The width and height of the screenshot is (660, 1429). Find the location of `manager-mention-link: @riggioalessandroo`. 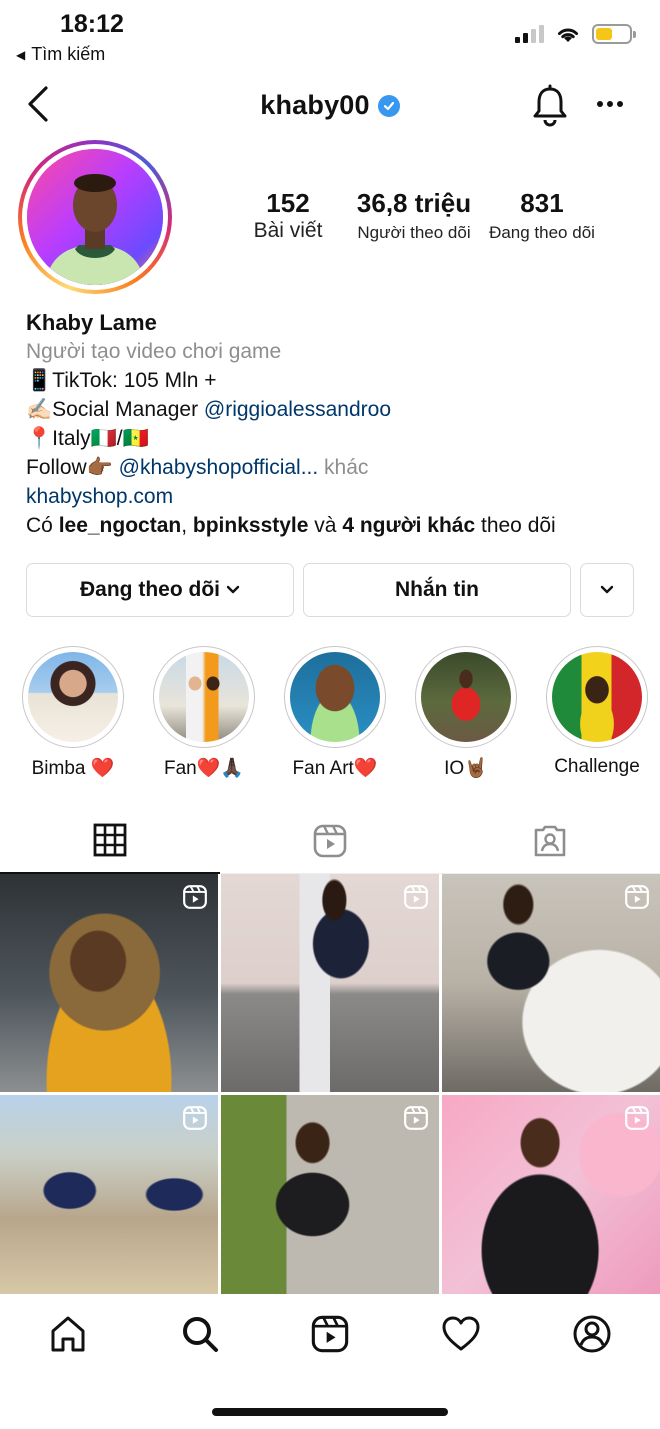

manager-mention-link: @riggioalessandroo is located at coordinates (297, 409).